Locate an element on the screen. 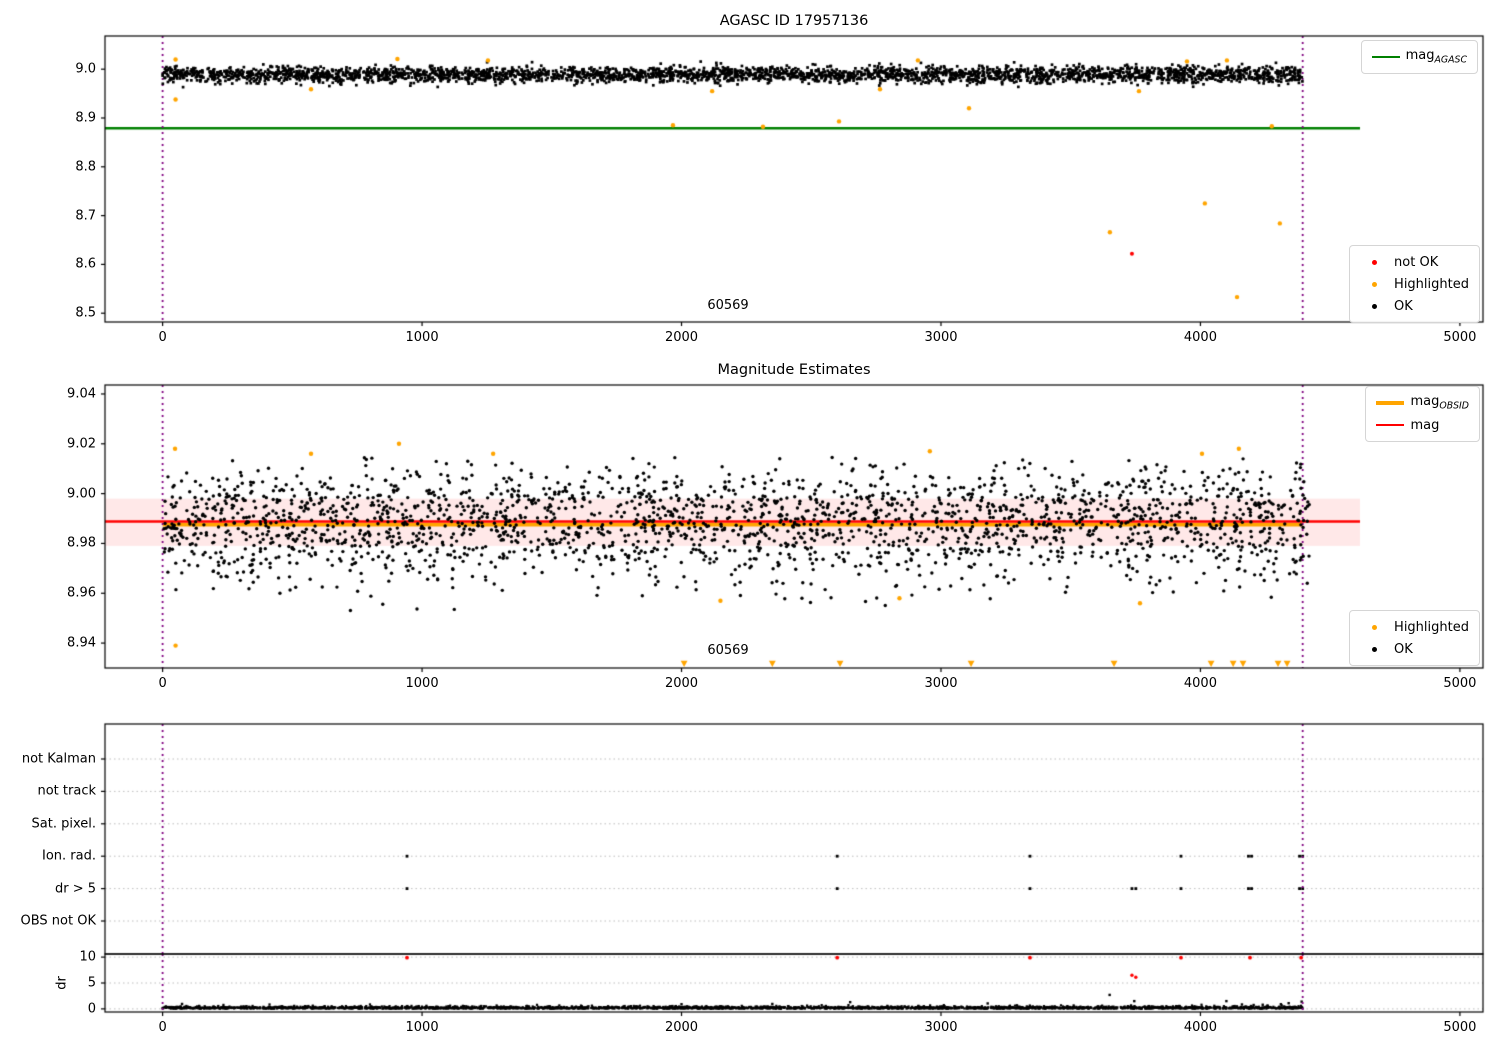  legend-label-mag-agasc: magAGASC is located at coordinates (1436, 57).